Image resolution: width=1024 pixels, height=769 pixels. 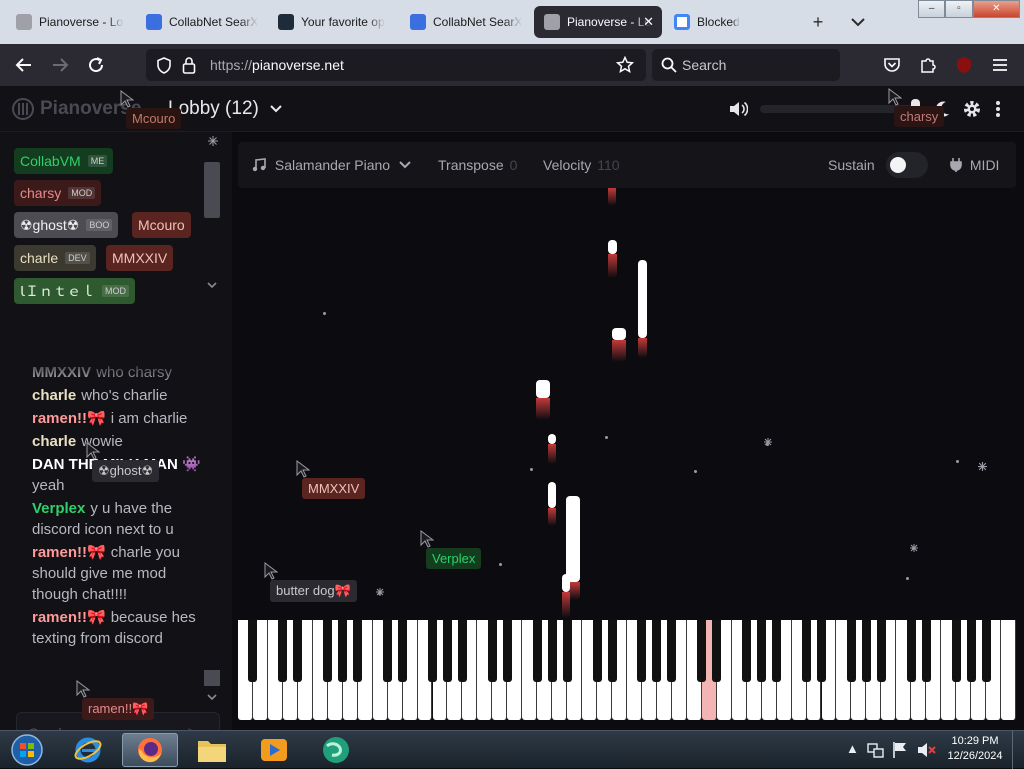 What do you see at coordinates (928, 65) in the screenshot?
I see `extensions-button` at bounding box center [928, 65].